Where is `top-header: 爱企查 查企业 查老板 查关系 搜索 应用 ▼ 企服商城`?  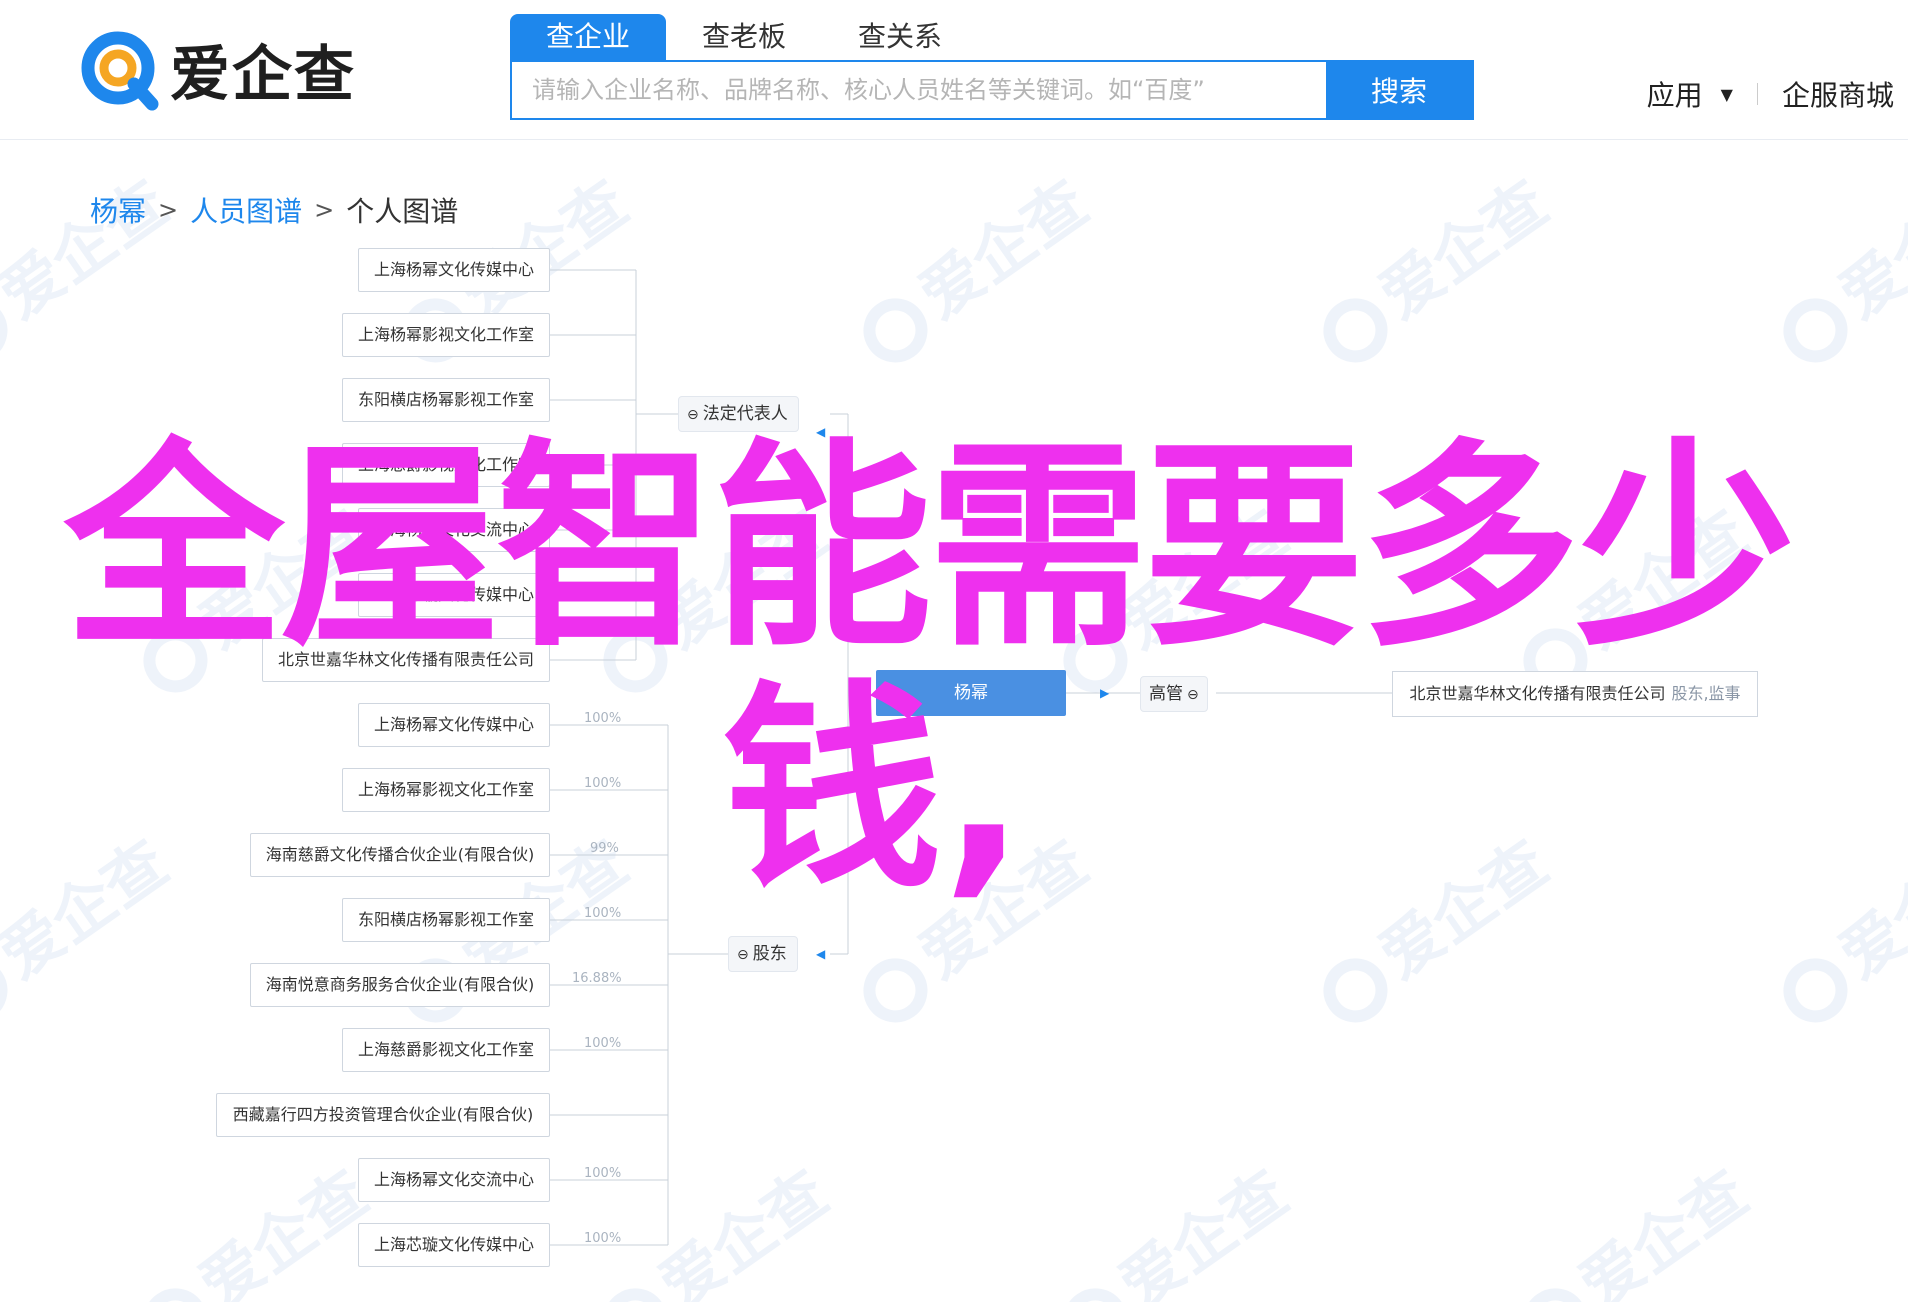
top-header: 爱企查 查企业 查老板 查关系 搜索 应用 ▼ 企服商城 is located at coordinates (954, 70).